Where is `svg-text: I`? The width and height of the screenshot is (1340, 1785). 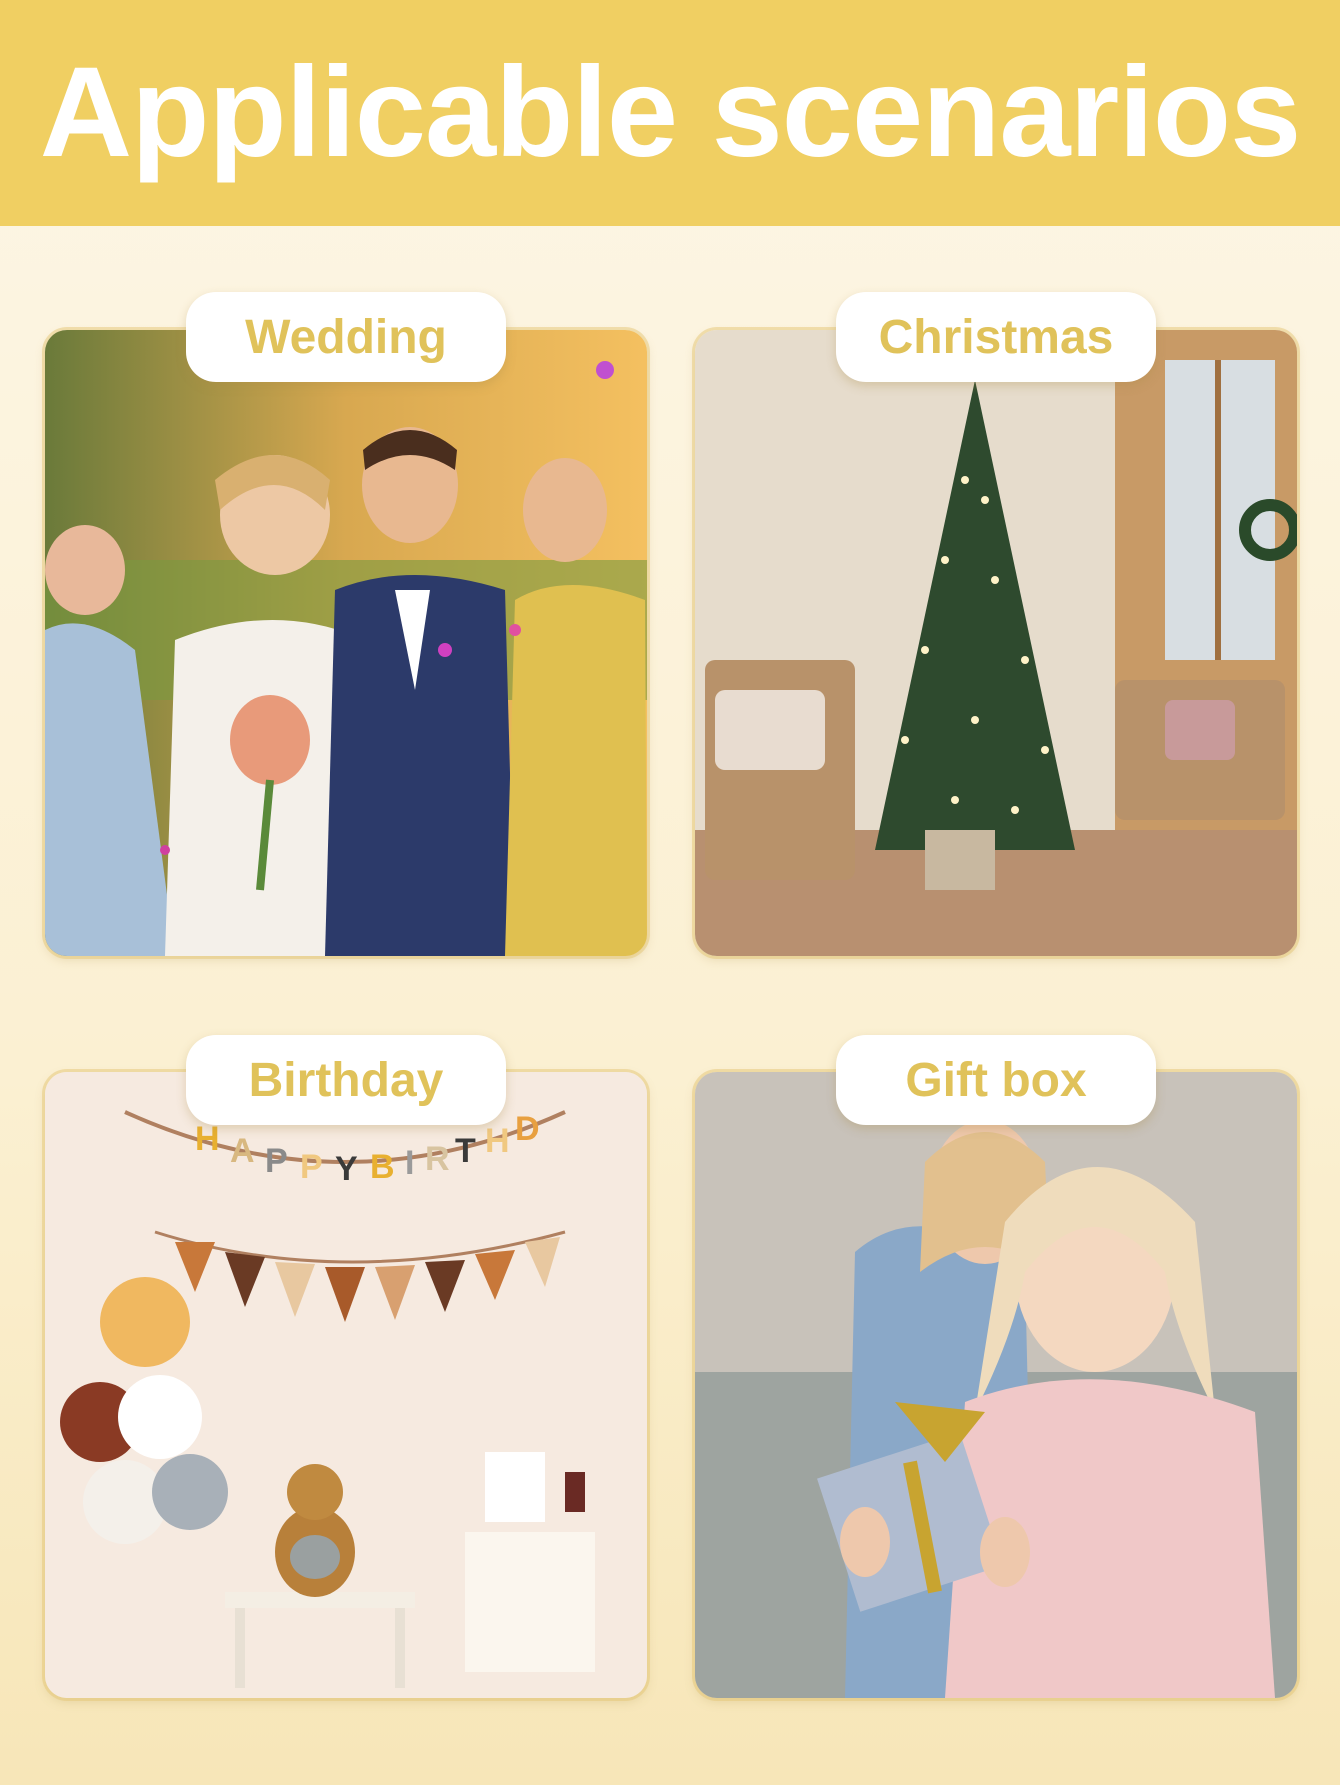
svg-text: I is located at coordinates (409, 1163).